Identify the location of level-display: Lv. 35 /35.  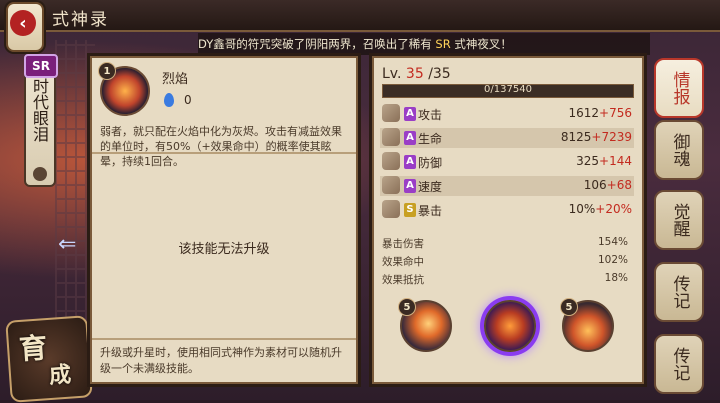
(416, 74).